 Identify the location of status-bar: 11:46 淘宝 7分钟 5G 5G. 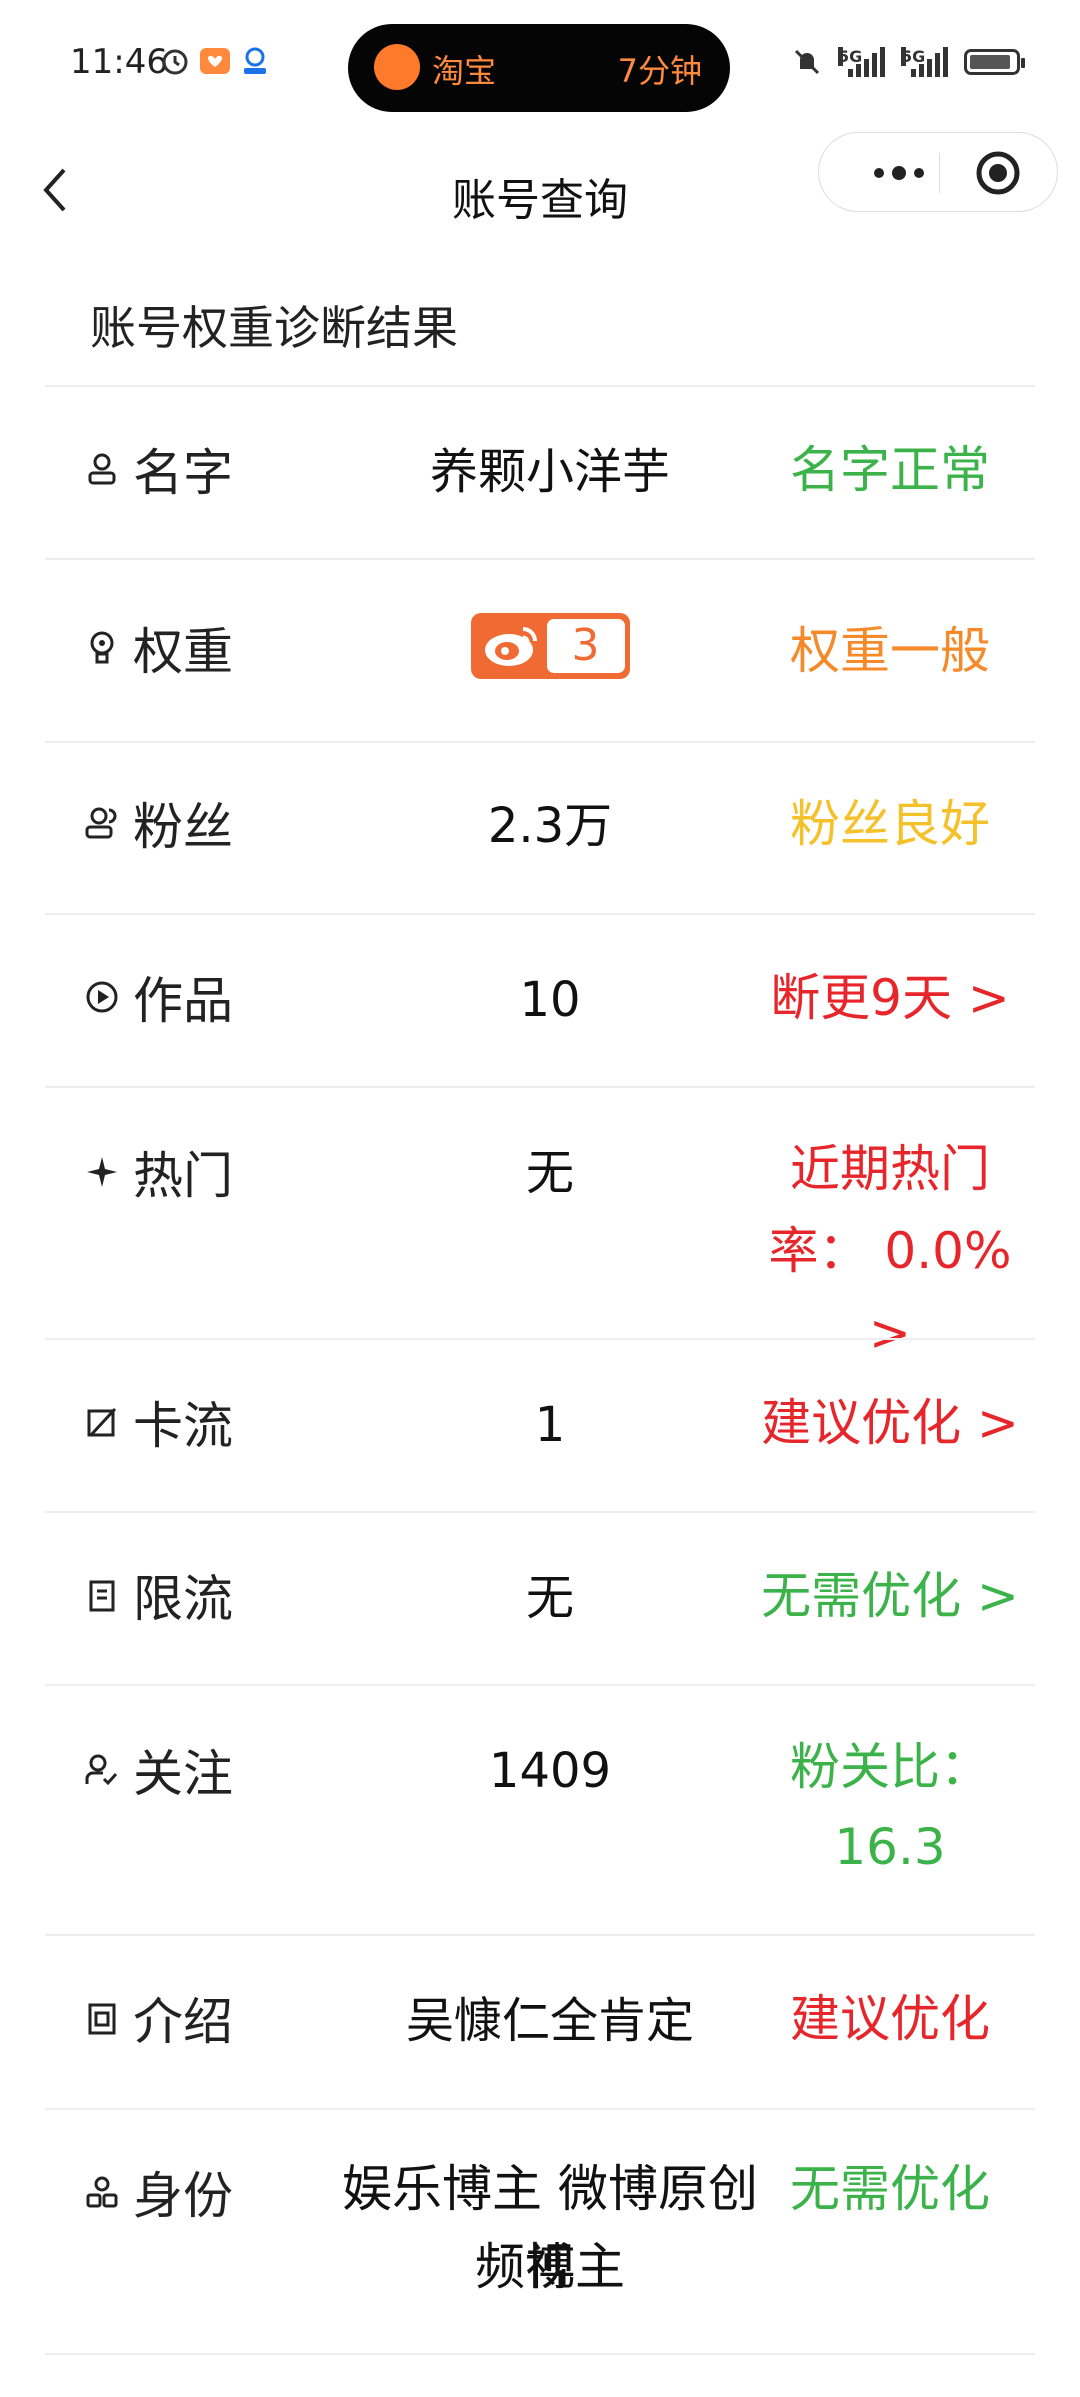
(540, 65).